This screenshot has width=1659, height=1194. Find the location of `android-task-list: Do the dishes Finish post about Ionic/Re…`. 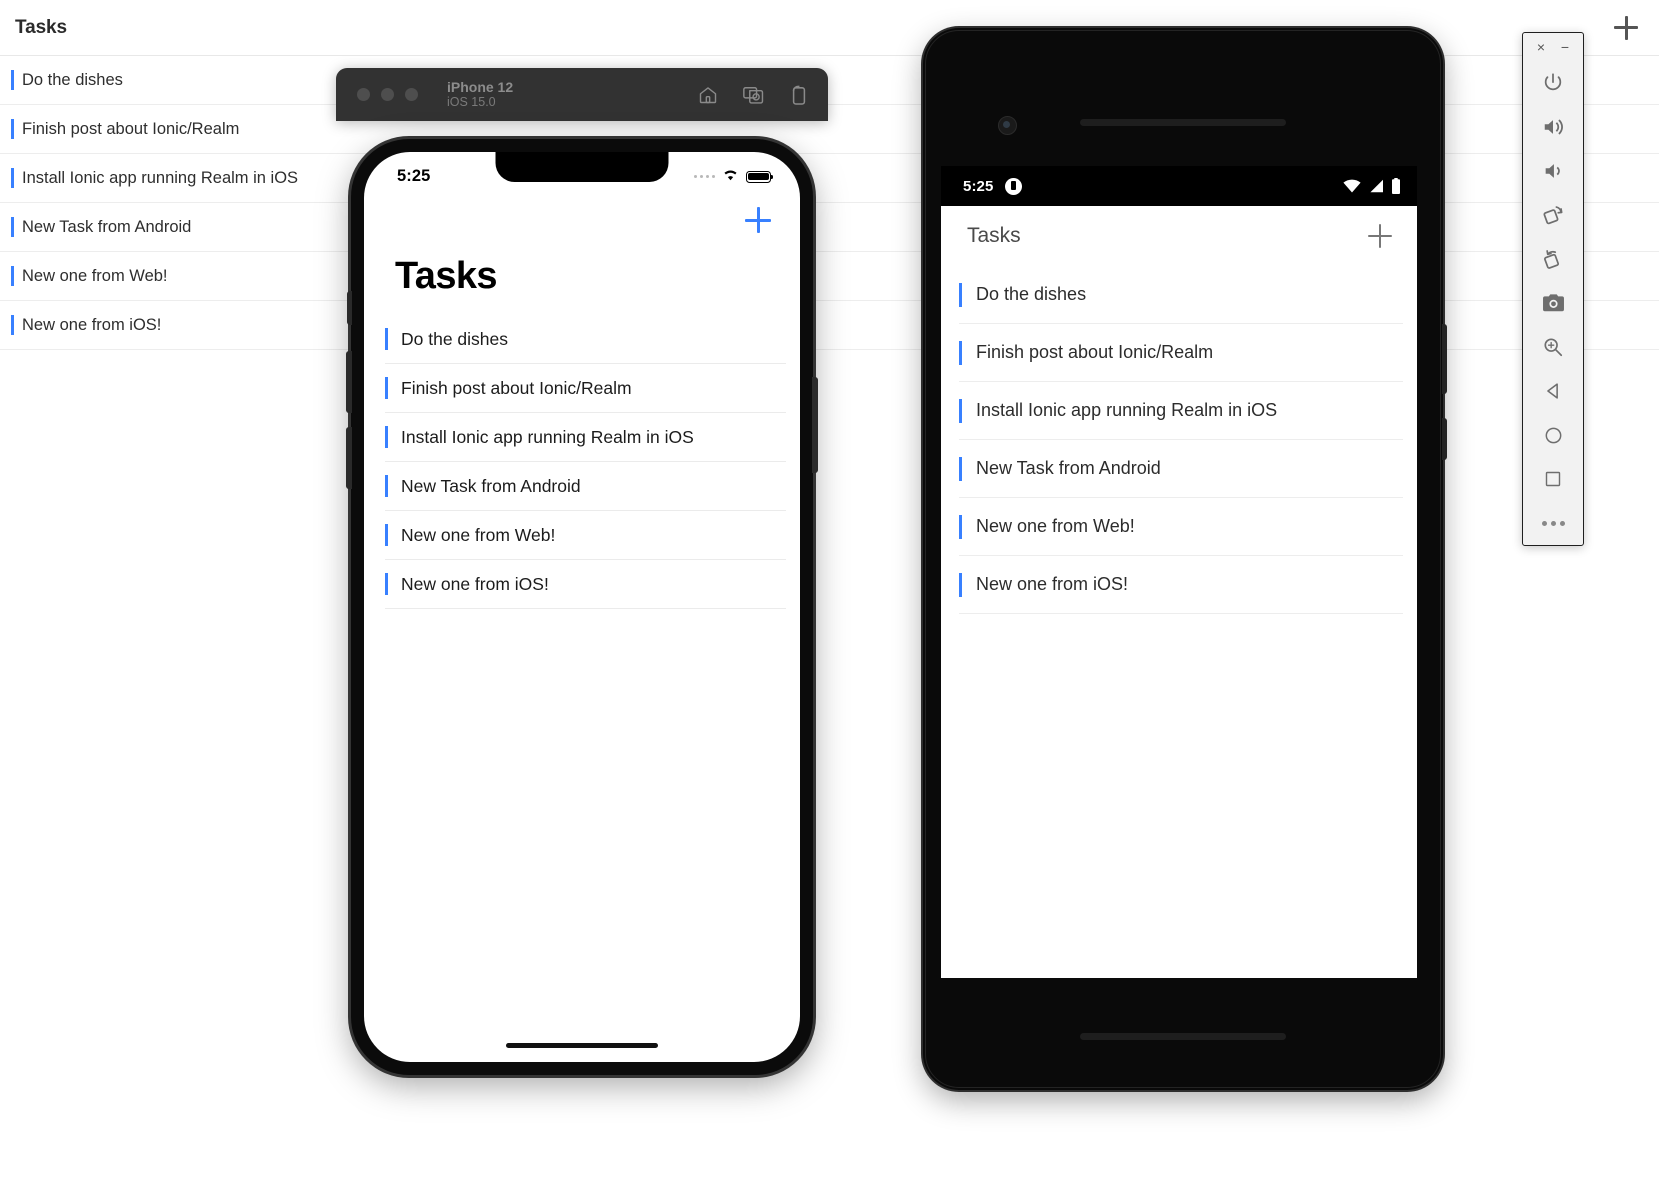

android-task-list: Do the dishes Finish post about Ionic/Re… is located at coordinates (1179, 440).